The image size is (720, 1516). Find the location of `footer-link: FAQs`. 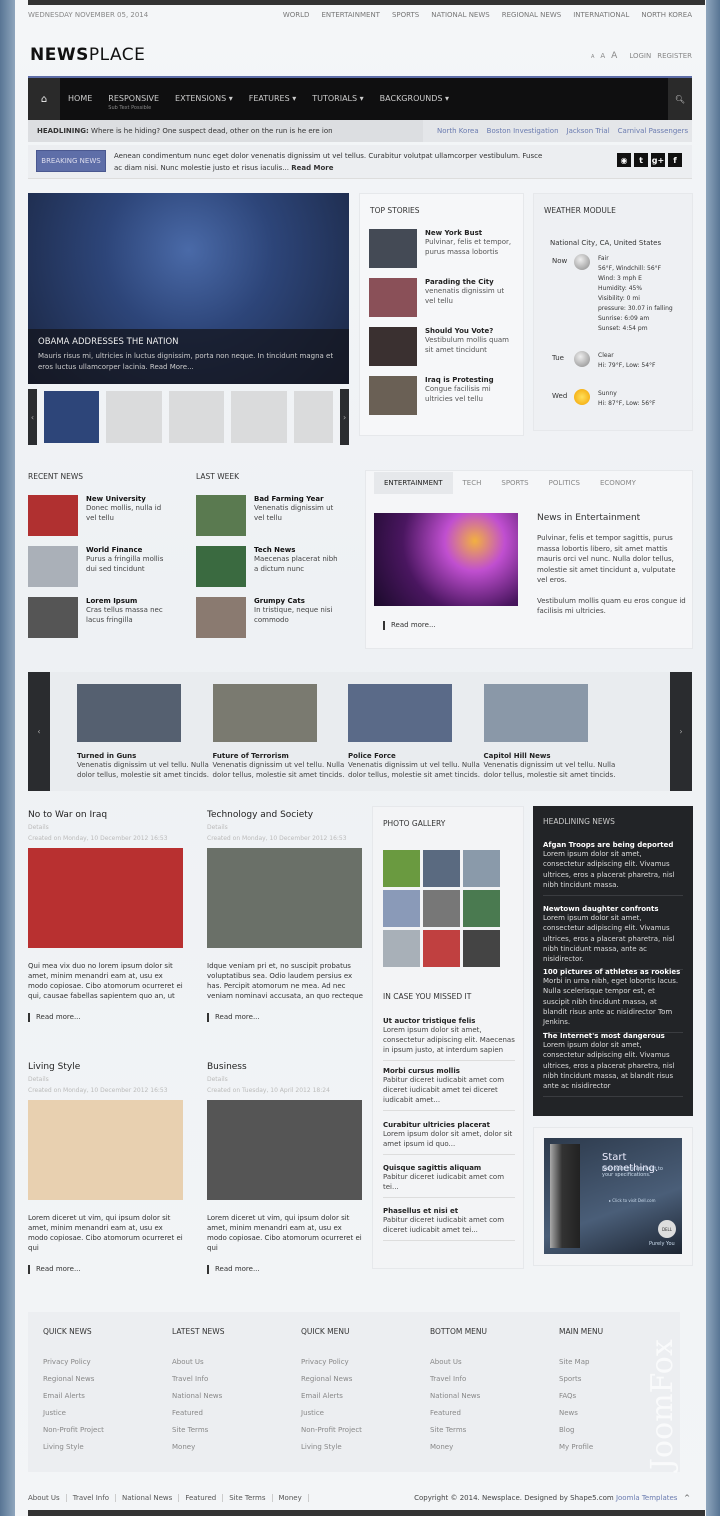

footer-link: FAQs is located at coordinates (581, 1396).